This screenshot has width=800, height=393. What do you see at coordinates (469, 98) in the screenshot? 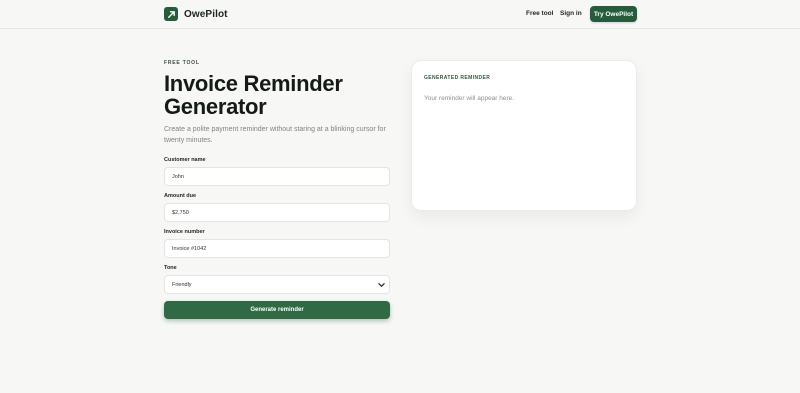
I see `reminder-placeholder-text: Your reminder will appear here.` at bounding box center [469, 98].